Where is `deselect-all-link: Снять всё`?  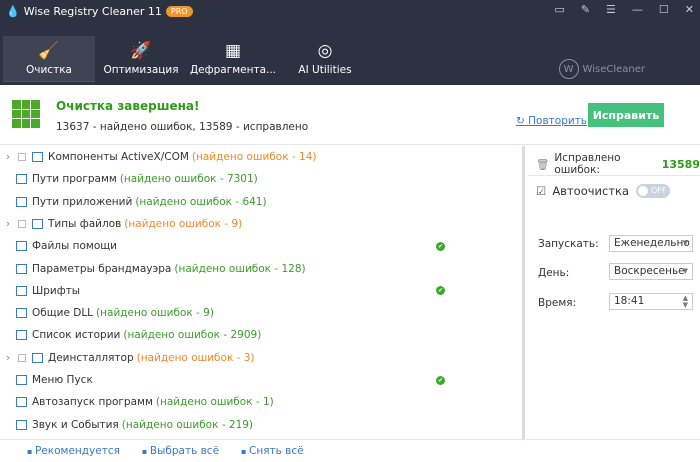
deselect-all-link: Снять всё is located at coordinates (272, 451).